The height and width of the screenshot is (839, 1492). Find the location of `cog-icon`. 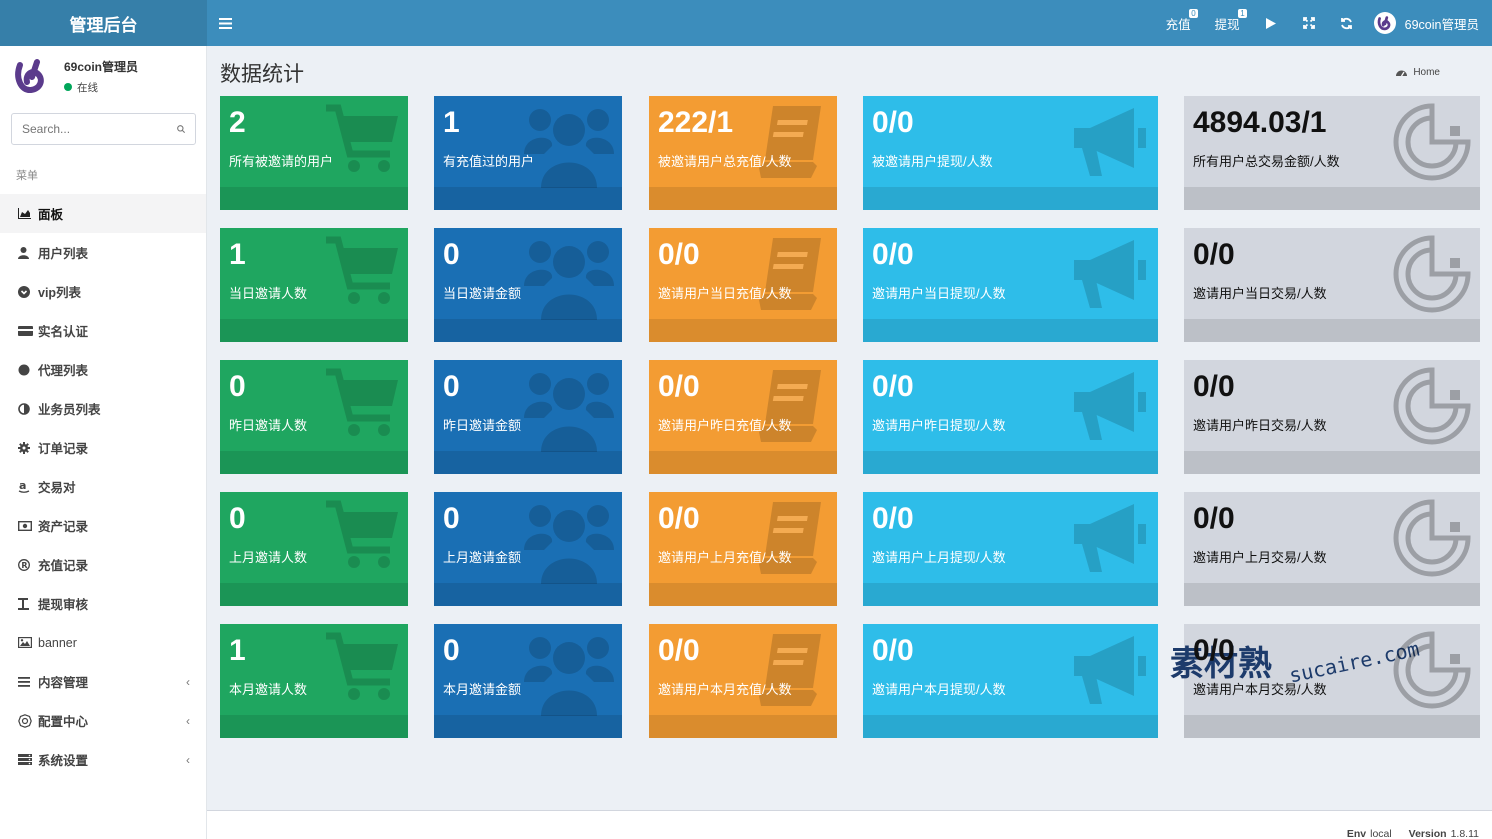

cog-icon is located at coordinates (28, 720).